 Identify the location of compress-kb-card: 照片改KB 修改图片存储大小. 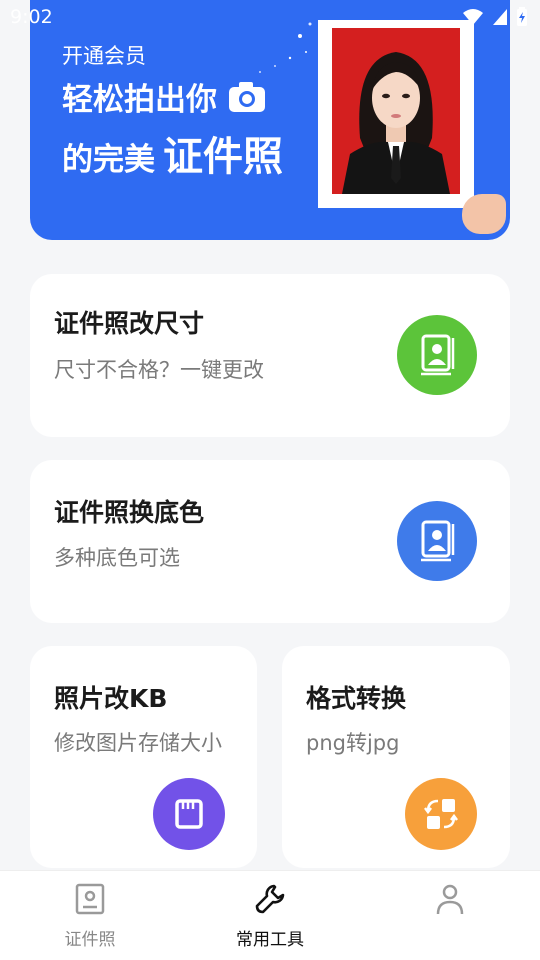
(143, 757).